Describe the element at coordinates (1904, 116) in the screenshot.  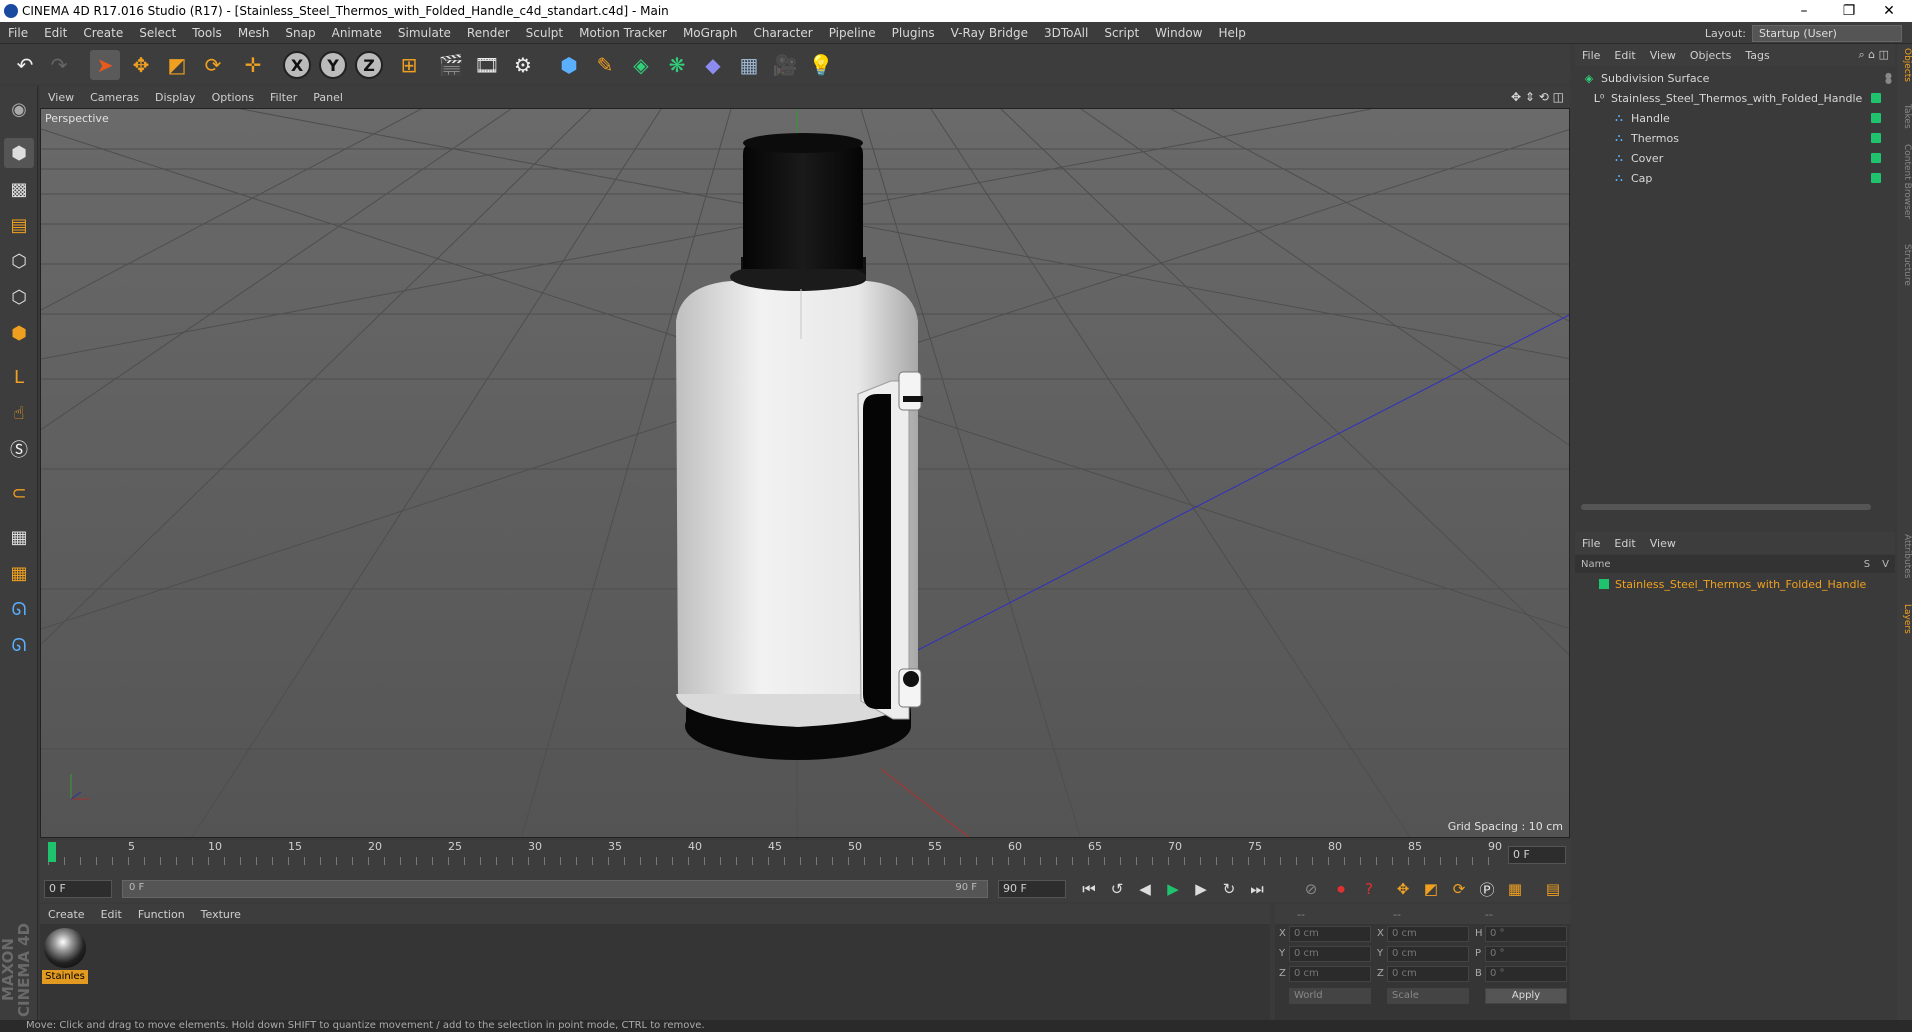
I see `side-tab-takes: Takes` at that location.